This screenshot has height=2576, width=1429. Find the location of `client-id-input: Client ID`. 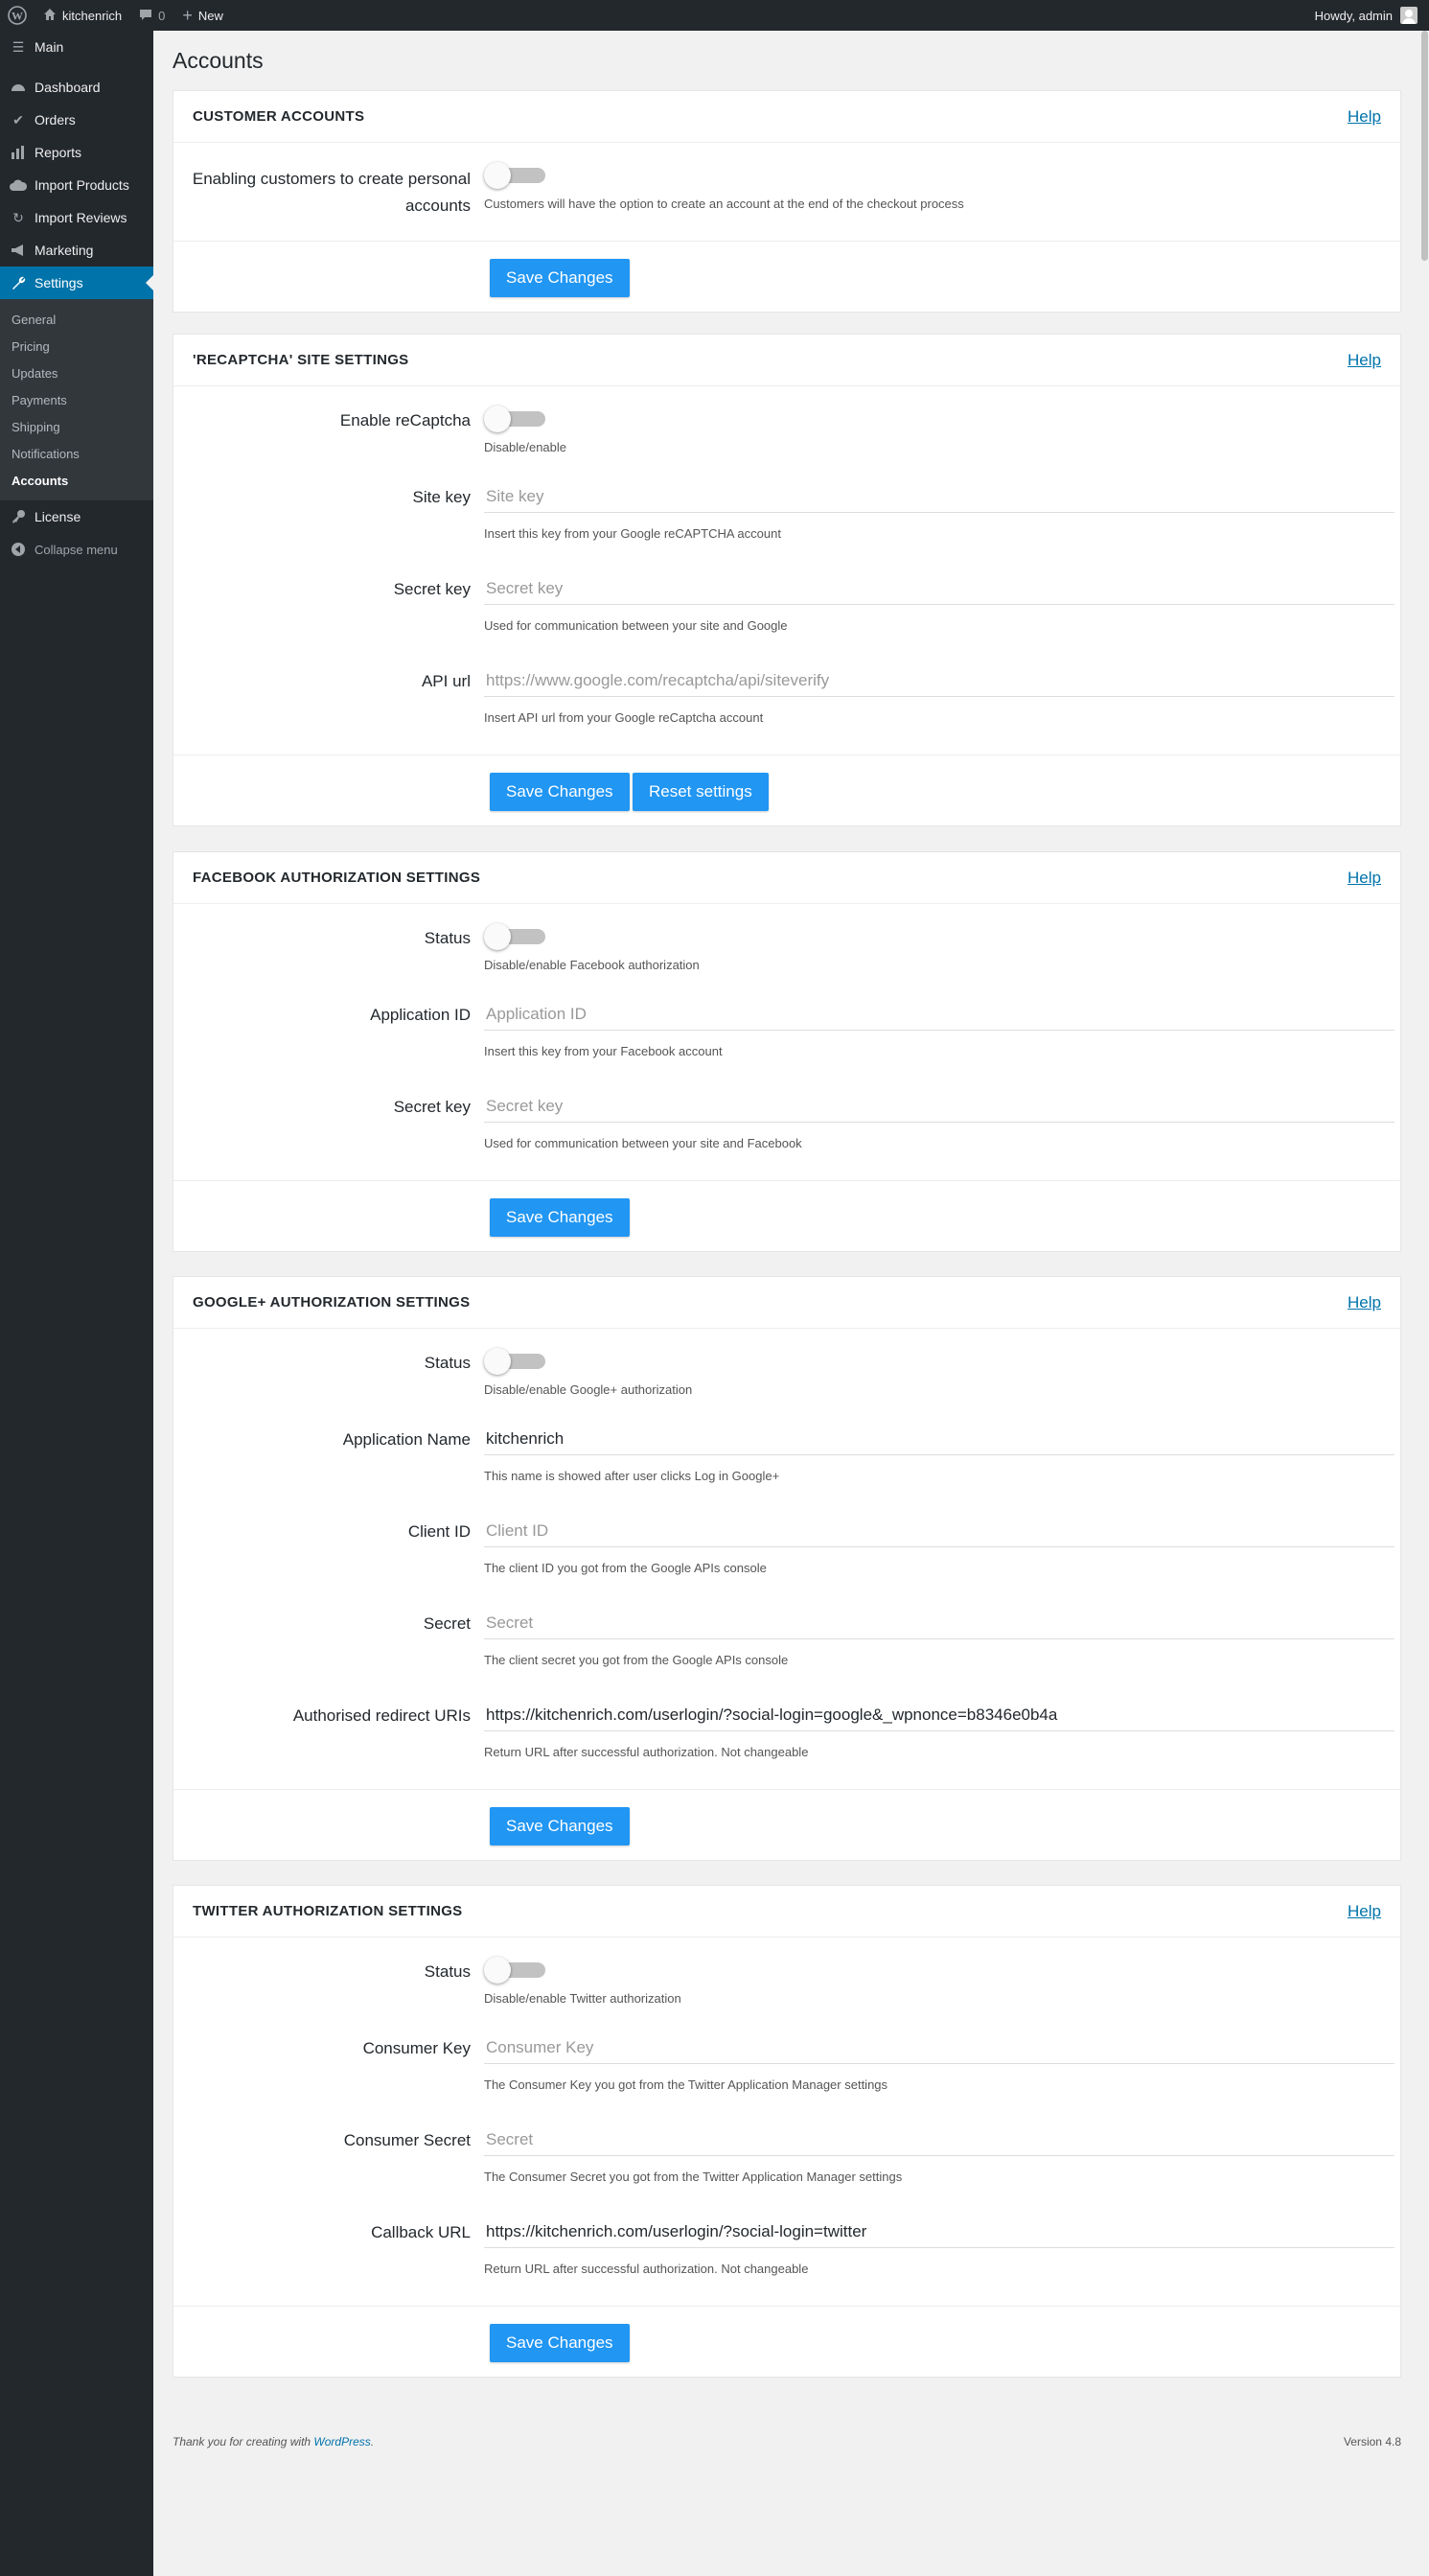

client-id-input: Client ID is located at coordinates (939, 1531).